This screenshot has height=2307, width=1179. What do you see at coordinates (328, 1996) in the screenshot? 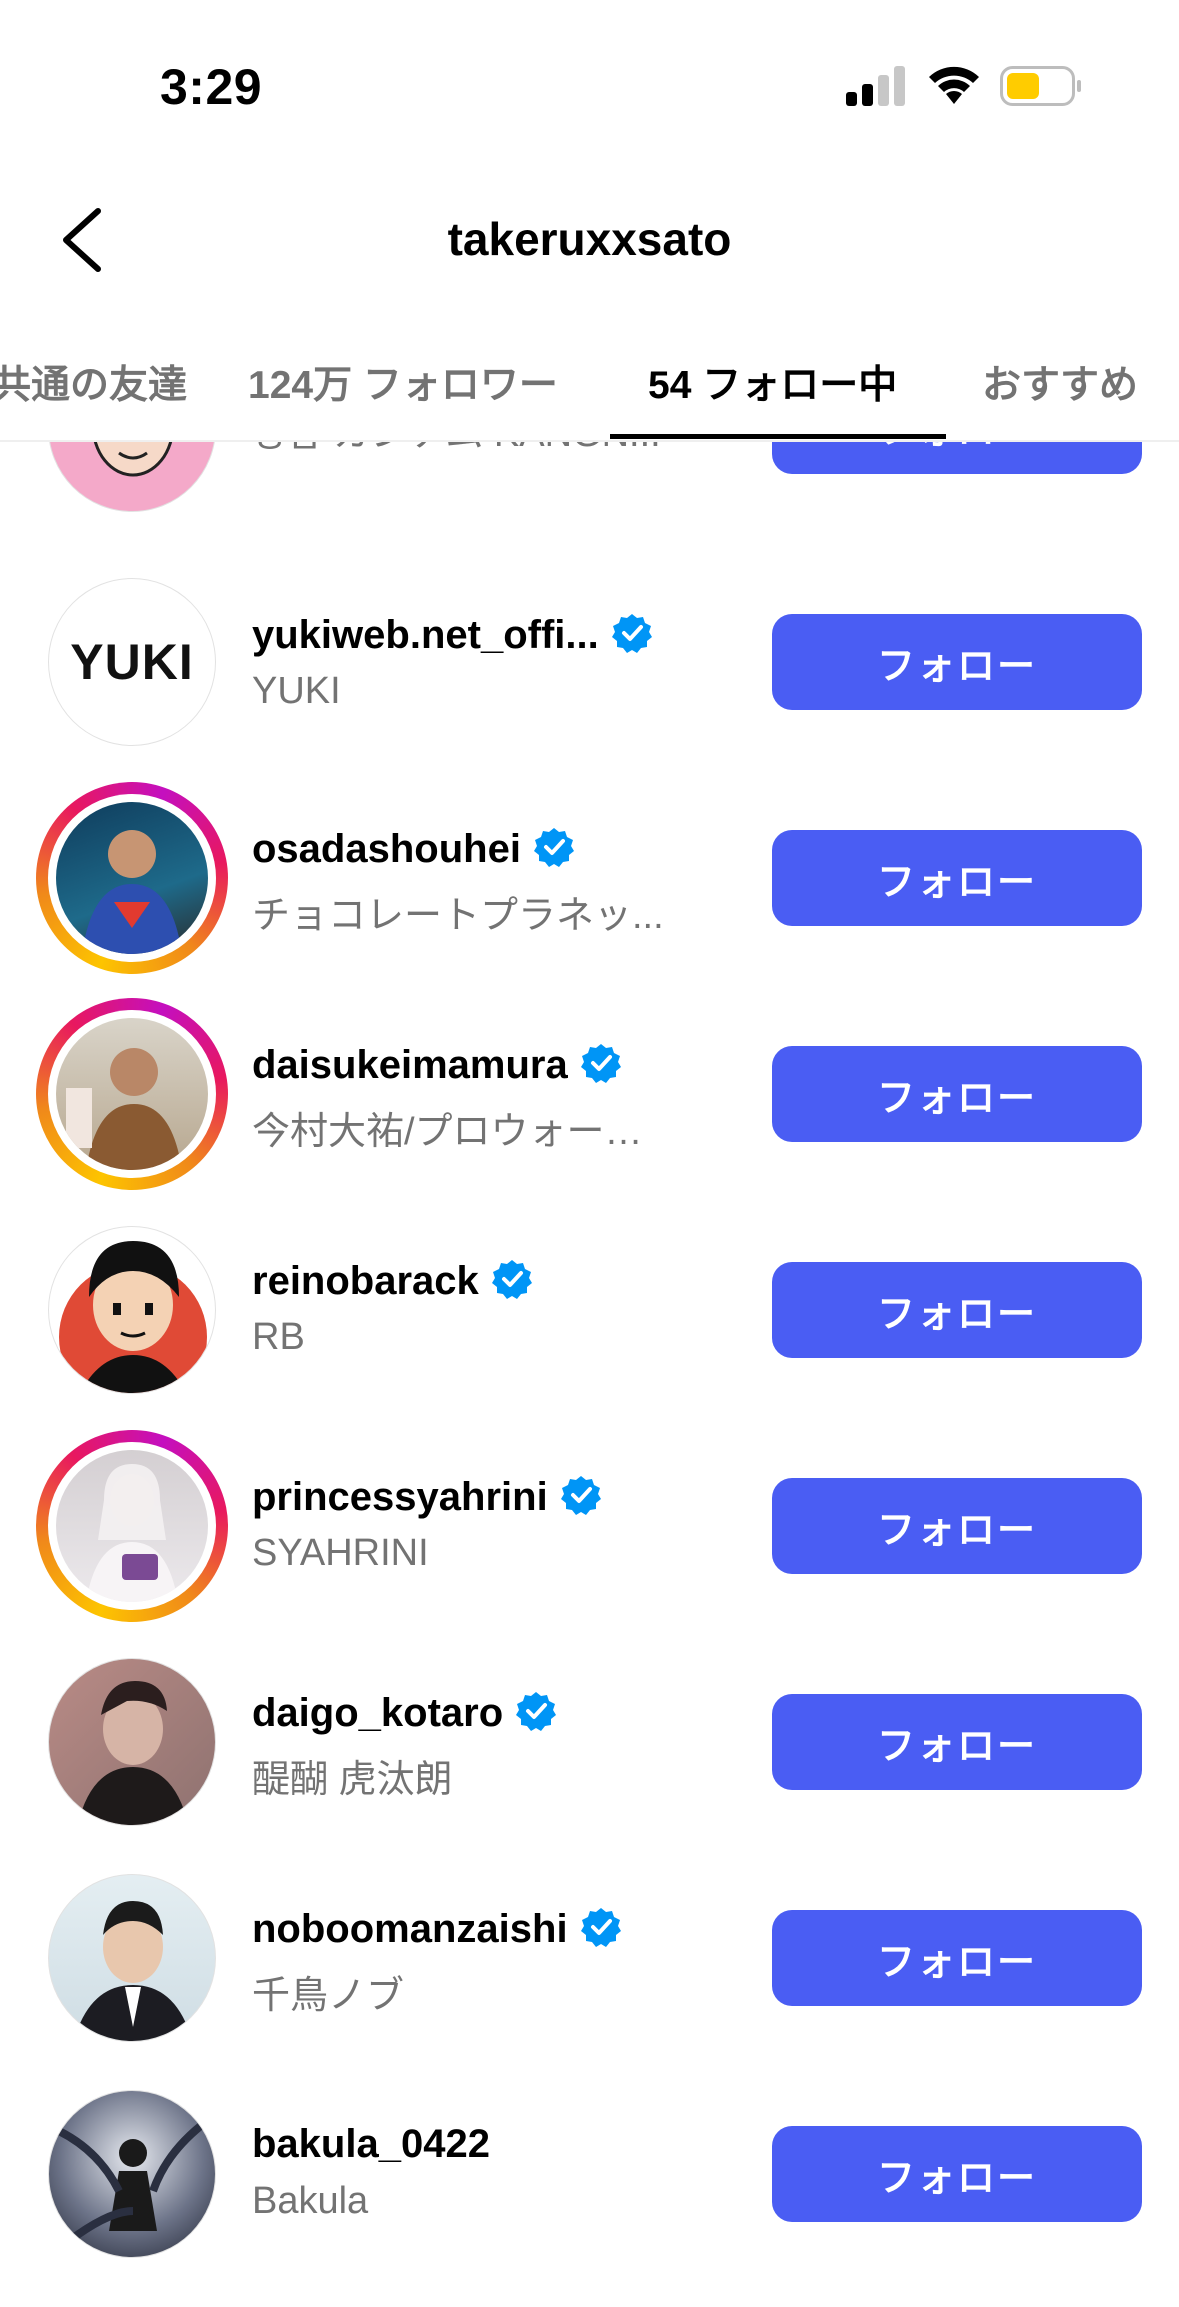
I see `full-name: 千鳥ノブ` at bounding box center [328, 1996].